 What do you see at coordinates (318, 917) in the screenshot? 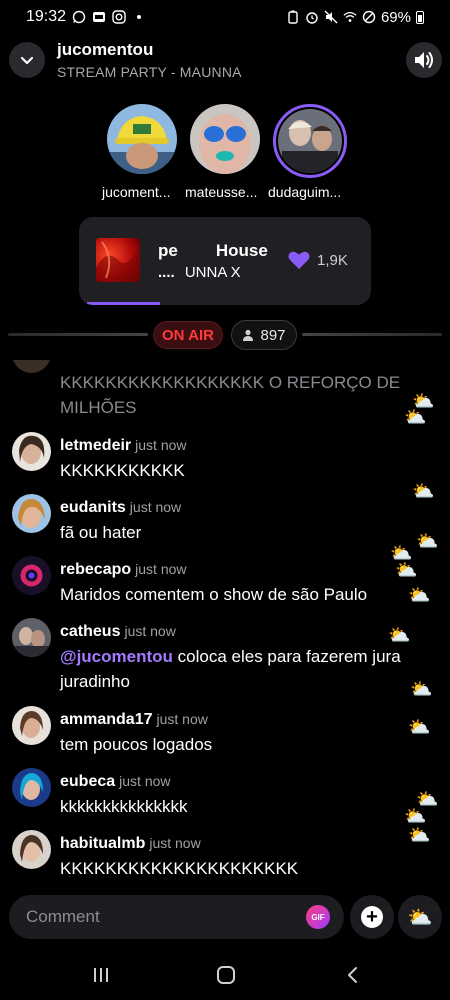
I see `gif-button: GIF` at bounding box center [318, 917].